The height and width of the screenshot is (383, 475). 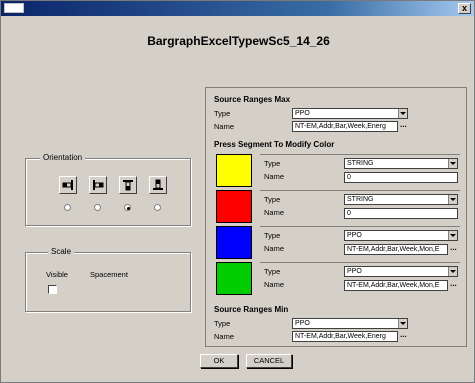 What do you see at coordinates (222, 323) in the screenshot?
I see `source-min-type-label: Type` at bounding box center [222, 323].